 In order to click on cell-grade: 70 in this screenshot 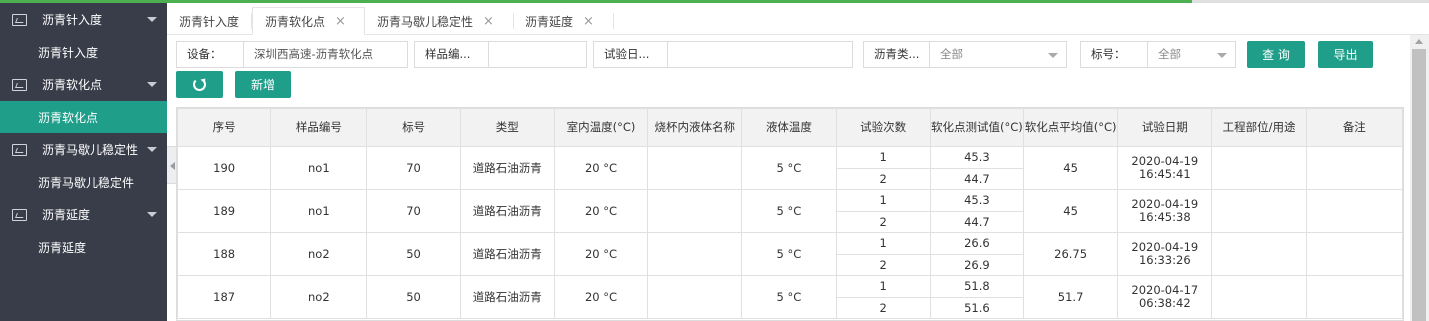, I will do `click(413, 211)`.